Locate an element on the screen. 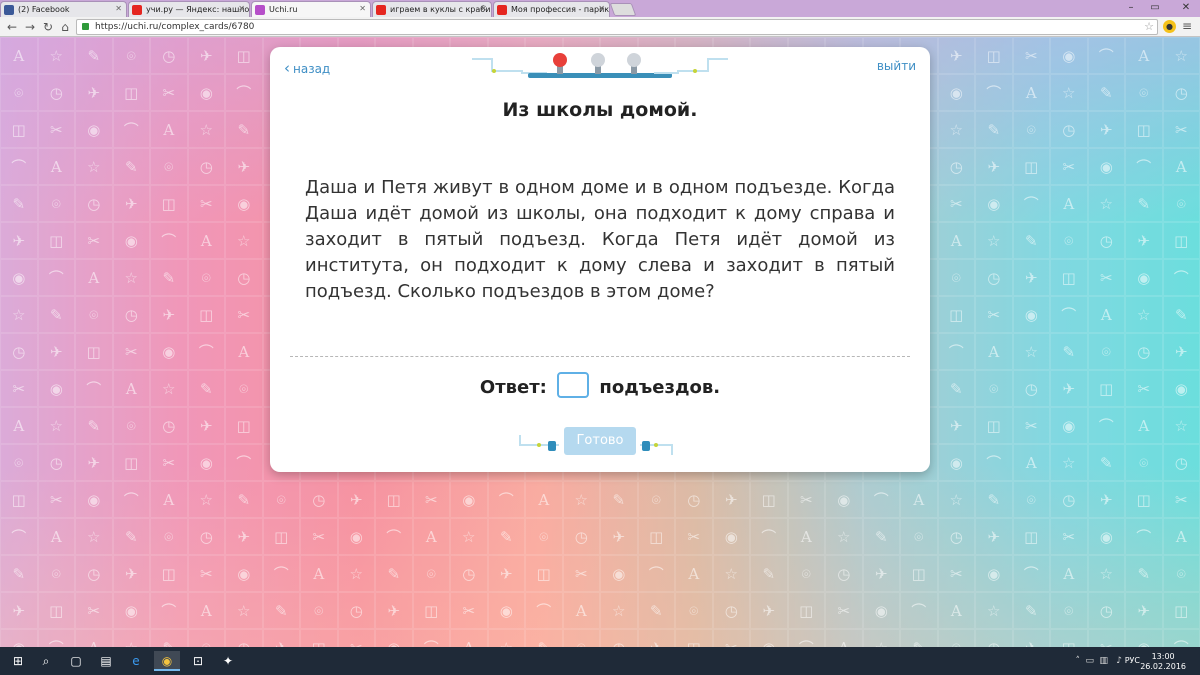 This screenshot has width=1200, height=675. forward-arrow-icon: → is located at coordinates (30, 27).